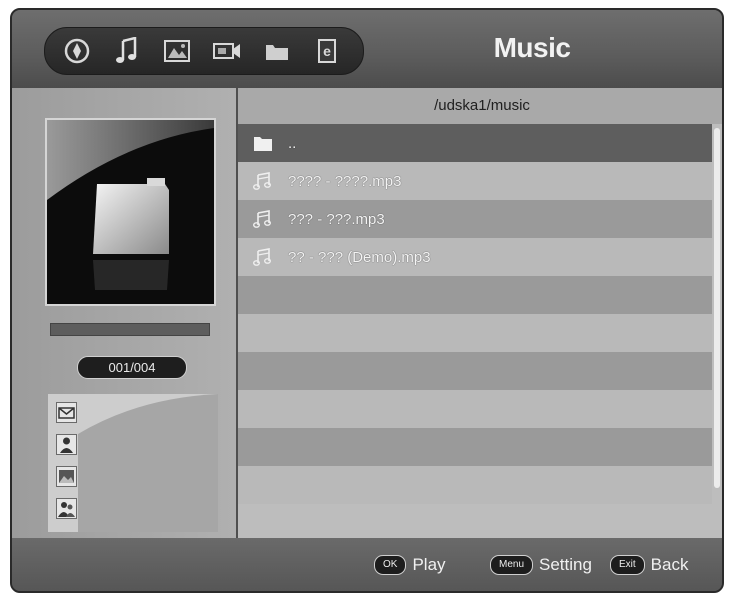  What do you see at coordinates (204, 51) in the screenshot?
I see `category-icon-bar: e` at bounding box center [204, 51].